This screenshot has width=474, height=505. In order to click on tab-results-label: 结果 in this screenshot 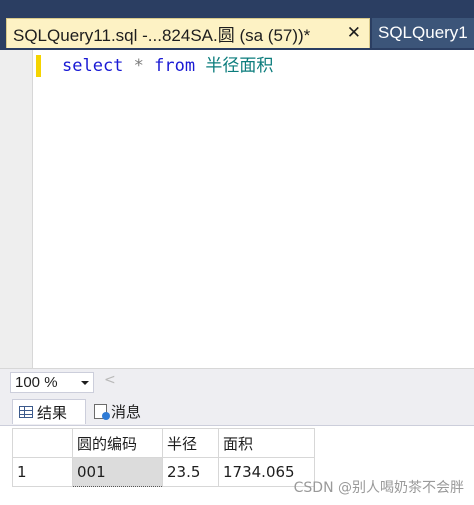, I will do `click(52, 412)`.